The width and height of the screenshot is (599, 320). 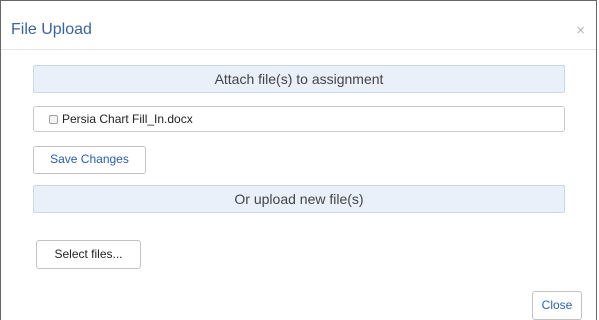 What do you see at coordinates (557, 305) in the screenshot?
I see `close-button: Close` at bounding box center [557, 305].